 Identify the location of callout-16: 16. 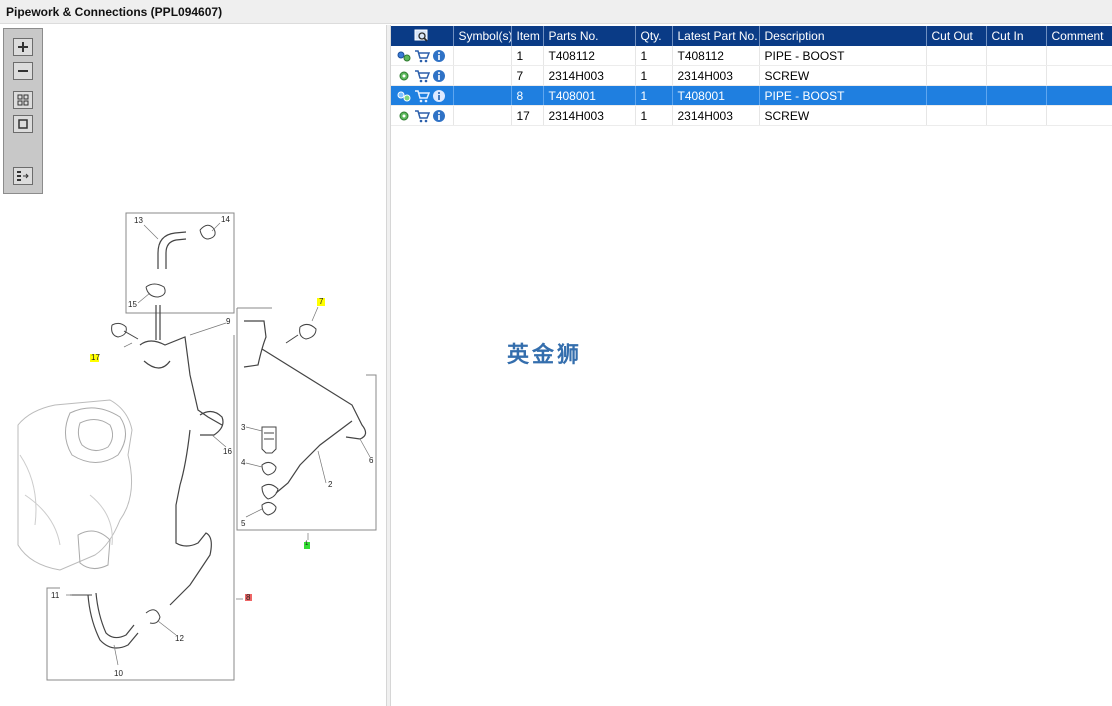
(227, 451).